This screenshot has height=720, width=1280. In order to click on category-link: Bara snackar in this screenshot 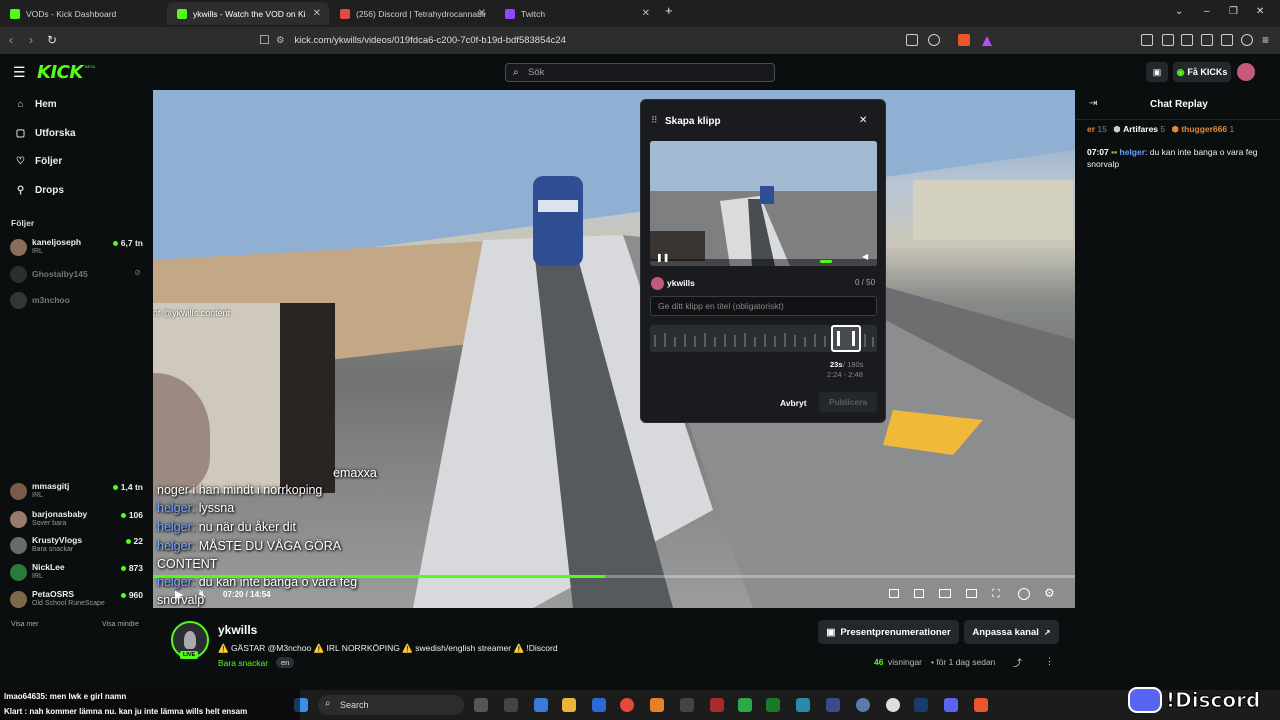, I will do `click(243, 663)`.